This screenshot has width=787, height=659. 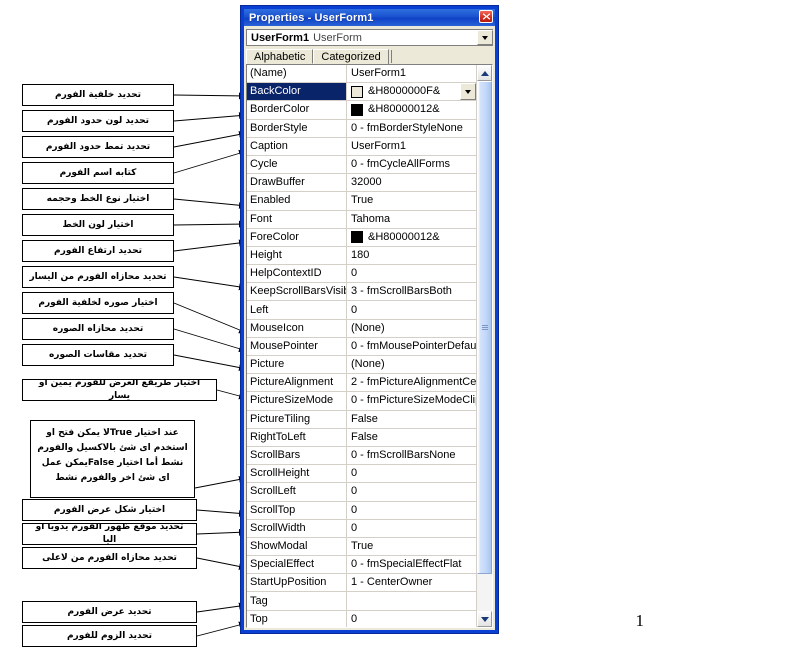 I want to click on property-row: HelpContextID 0, so click(x=361, y=274).